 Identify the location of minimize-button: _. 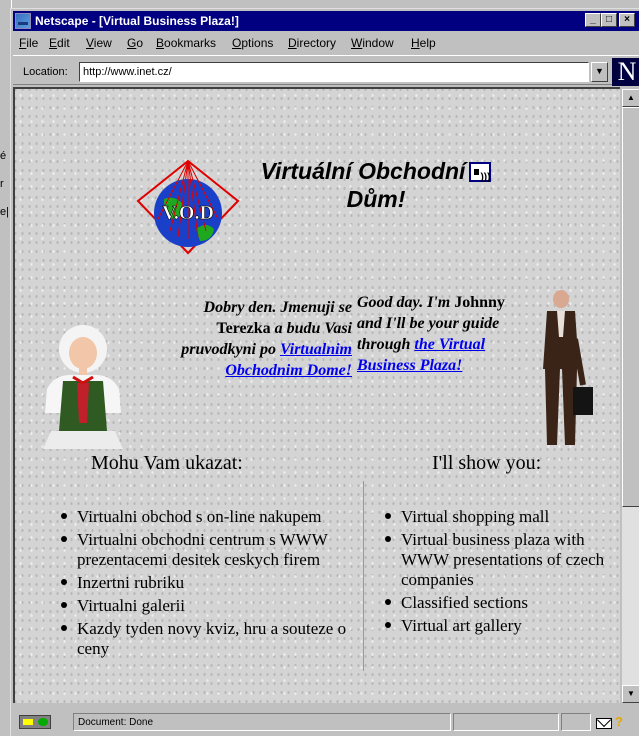
(593, 20).